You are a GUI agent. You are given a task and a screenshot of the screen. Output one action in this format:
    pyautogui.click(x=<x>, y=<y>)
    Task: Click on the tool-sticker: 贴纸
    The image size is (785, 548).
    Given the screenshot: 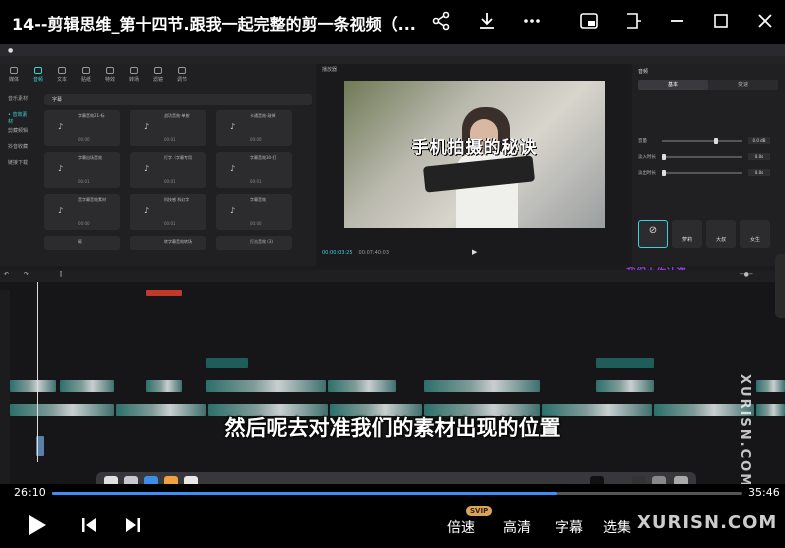 What is the action you would take?
    pyautogui.click(x=86, y=76)
    